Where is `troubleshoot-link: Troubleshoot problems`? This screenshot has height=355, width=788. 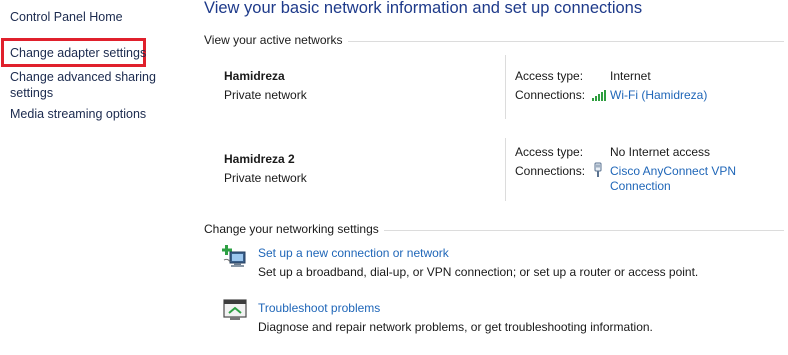
troubleshoot-link: Troubleshoot problems is located at coordinates (319, 308).